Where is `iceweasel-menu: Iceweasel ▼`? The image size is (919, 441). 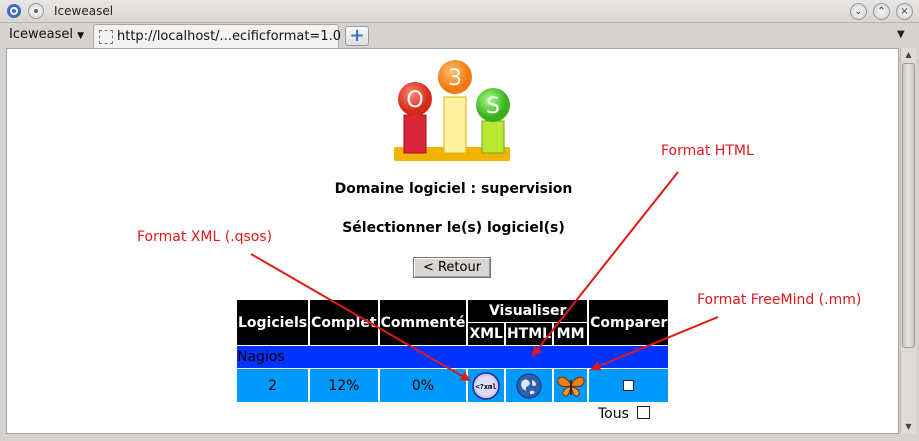 iceweasel-menu: Iceweasel ▼ is located at coordinates (46, 34).